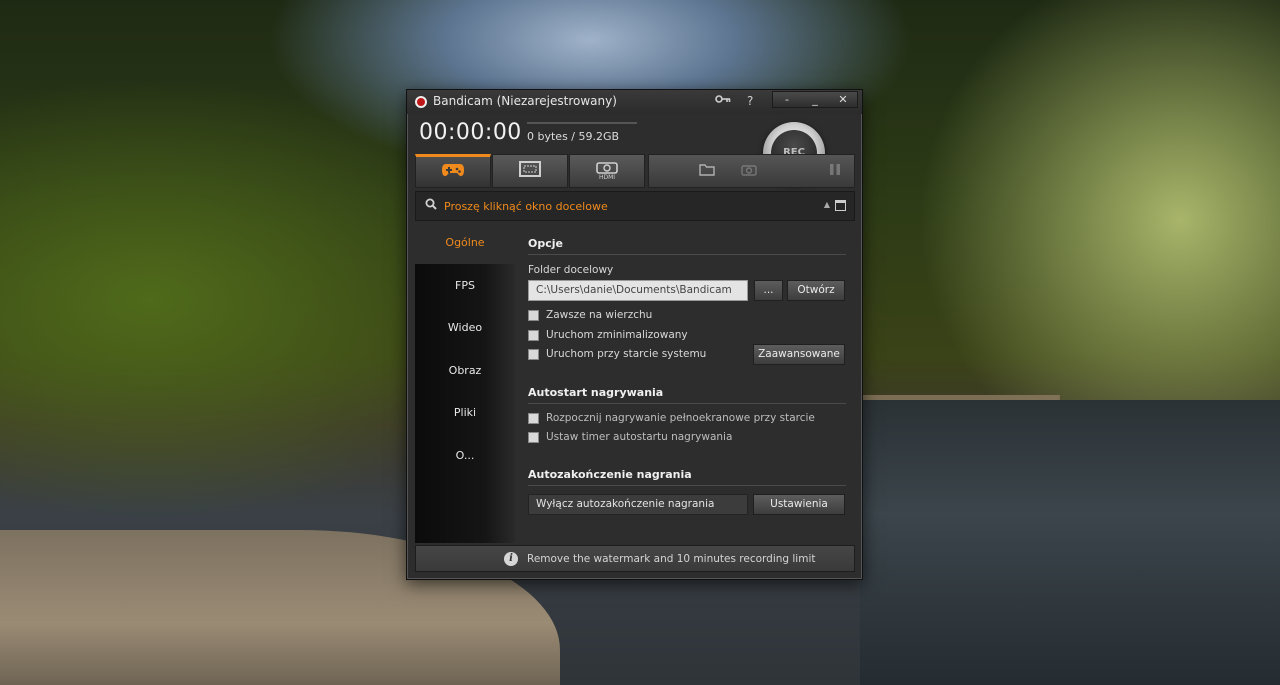  What do you see at coordinates (816, 290) in the screenshot?
I see `open-folder-button: Otwórz` at bounding box center [816, 290].